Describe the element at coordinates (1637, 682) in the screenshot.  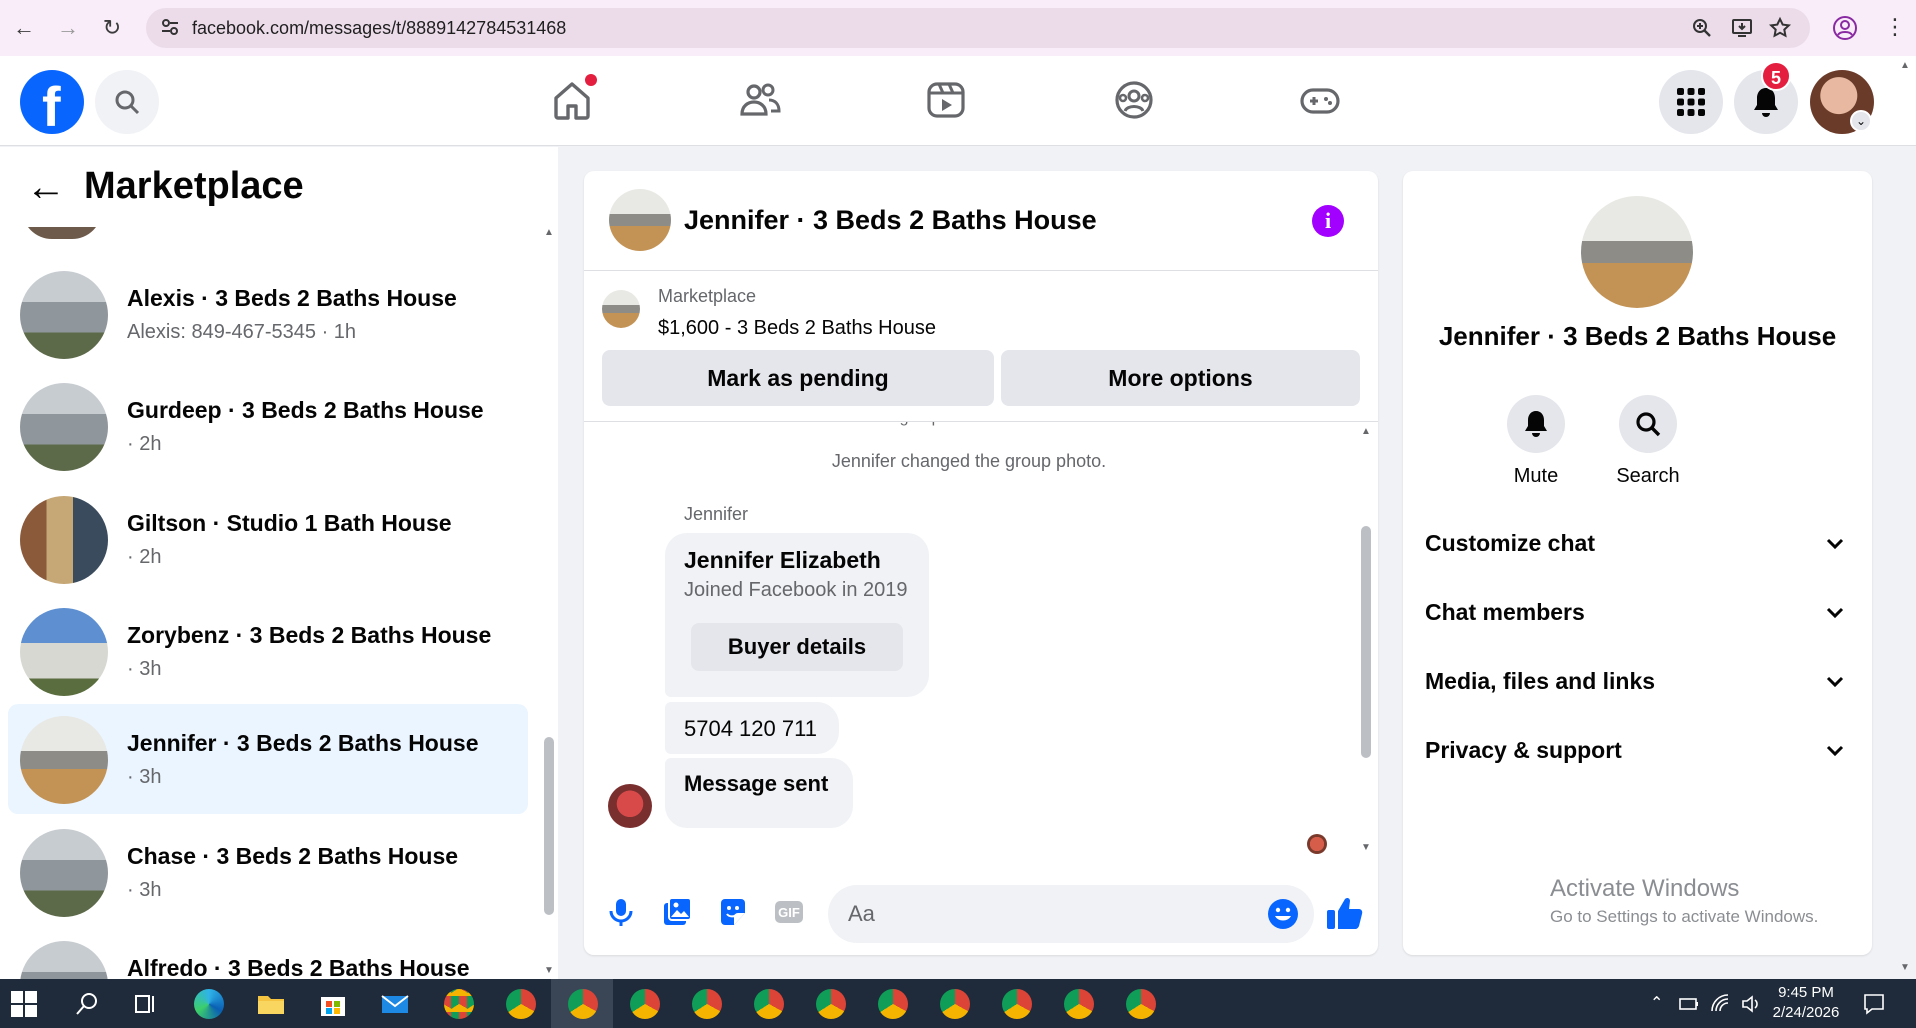
I see `media-files-section: Media, files and links` at that location.